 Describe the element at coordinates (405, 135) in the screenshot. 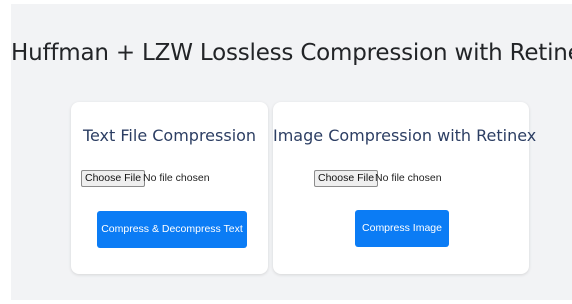

I see `image-card-title: Image Compression with Retinex` at that location.